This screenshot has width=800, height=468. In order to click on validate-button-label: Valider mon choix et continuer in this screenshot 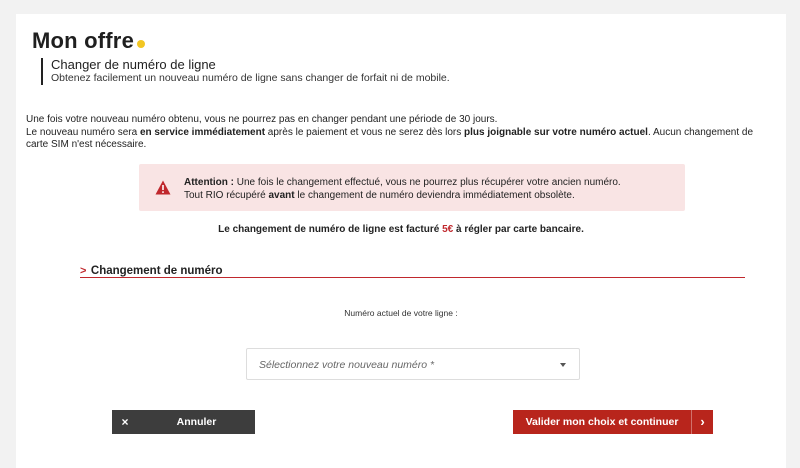, I will do `click(602, 422)`.